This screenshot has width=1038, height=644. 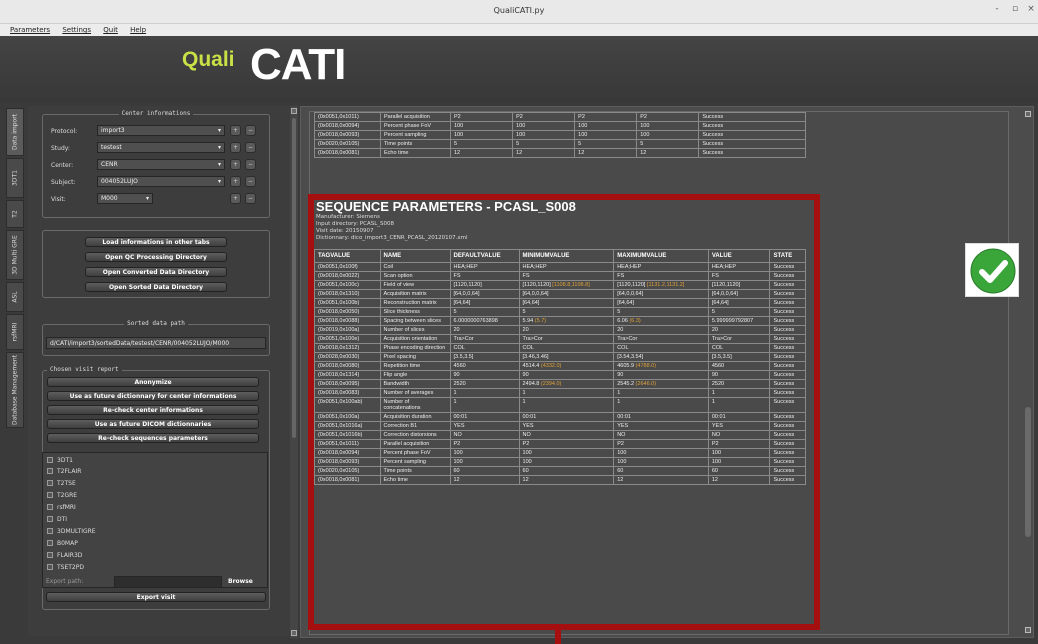 What do you see at coordinates (63, 182) in the screenshot?
I see `subject-label: Subject:` at bounding box center [63, 182].